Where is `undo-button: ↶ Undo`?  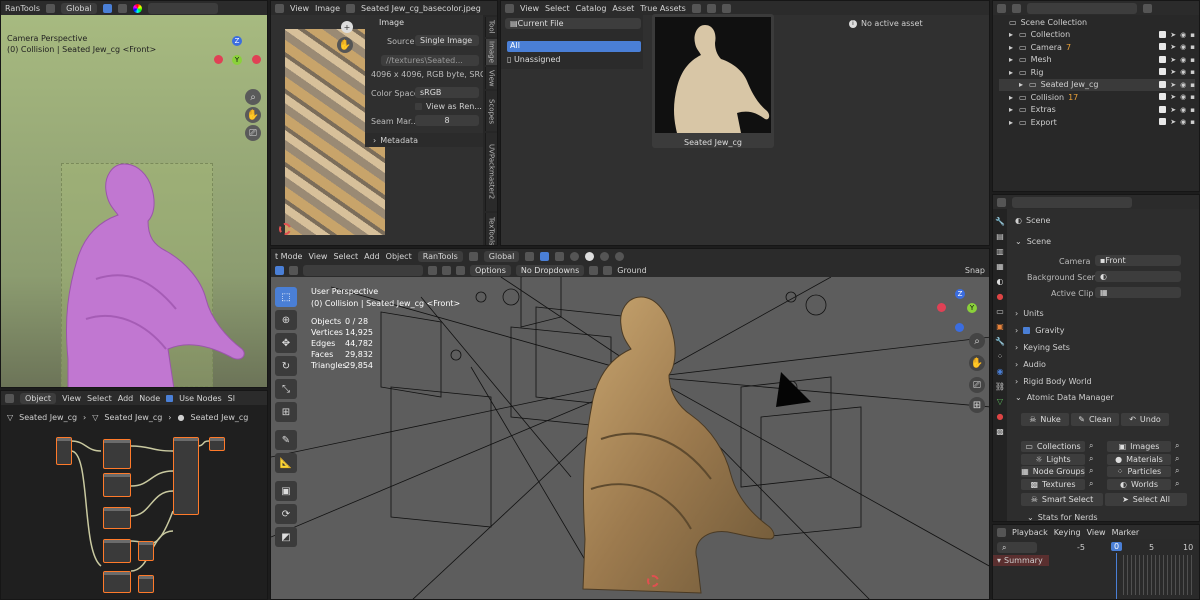 undo-button: ↶ Undo is located at coordinates (1145, 419).